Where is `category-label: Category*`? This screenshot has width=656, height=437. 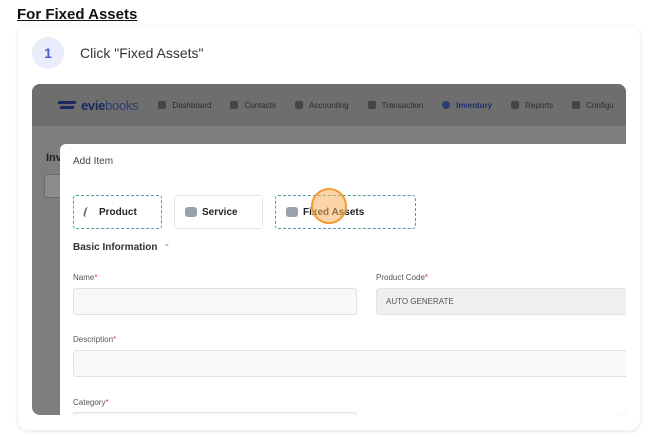 category-label: Category* is located at coordinates (91, 402).